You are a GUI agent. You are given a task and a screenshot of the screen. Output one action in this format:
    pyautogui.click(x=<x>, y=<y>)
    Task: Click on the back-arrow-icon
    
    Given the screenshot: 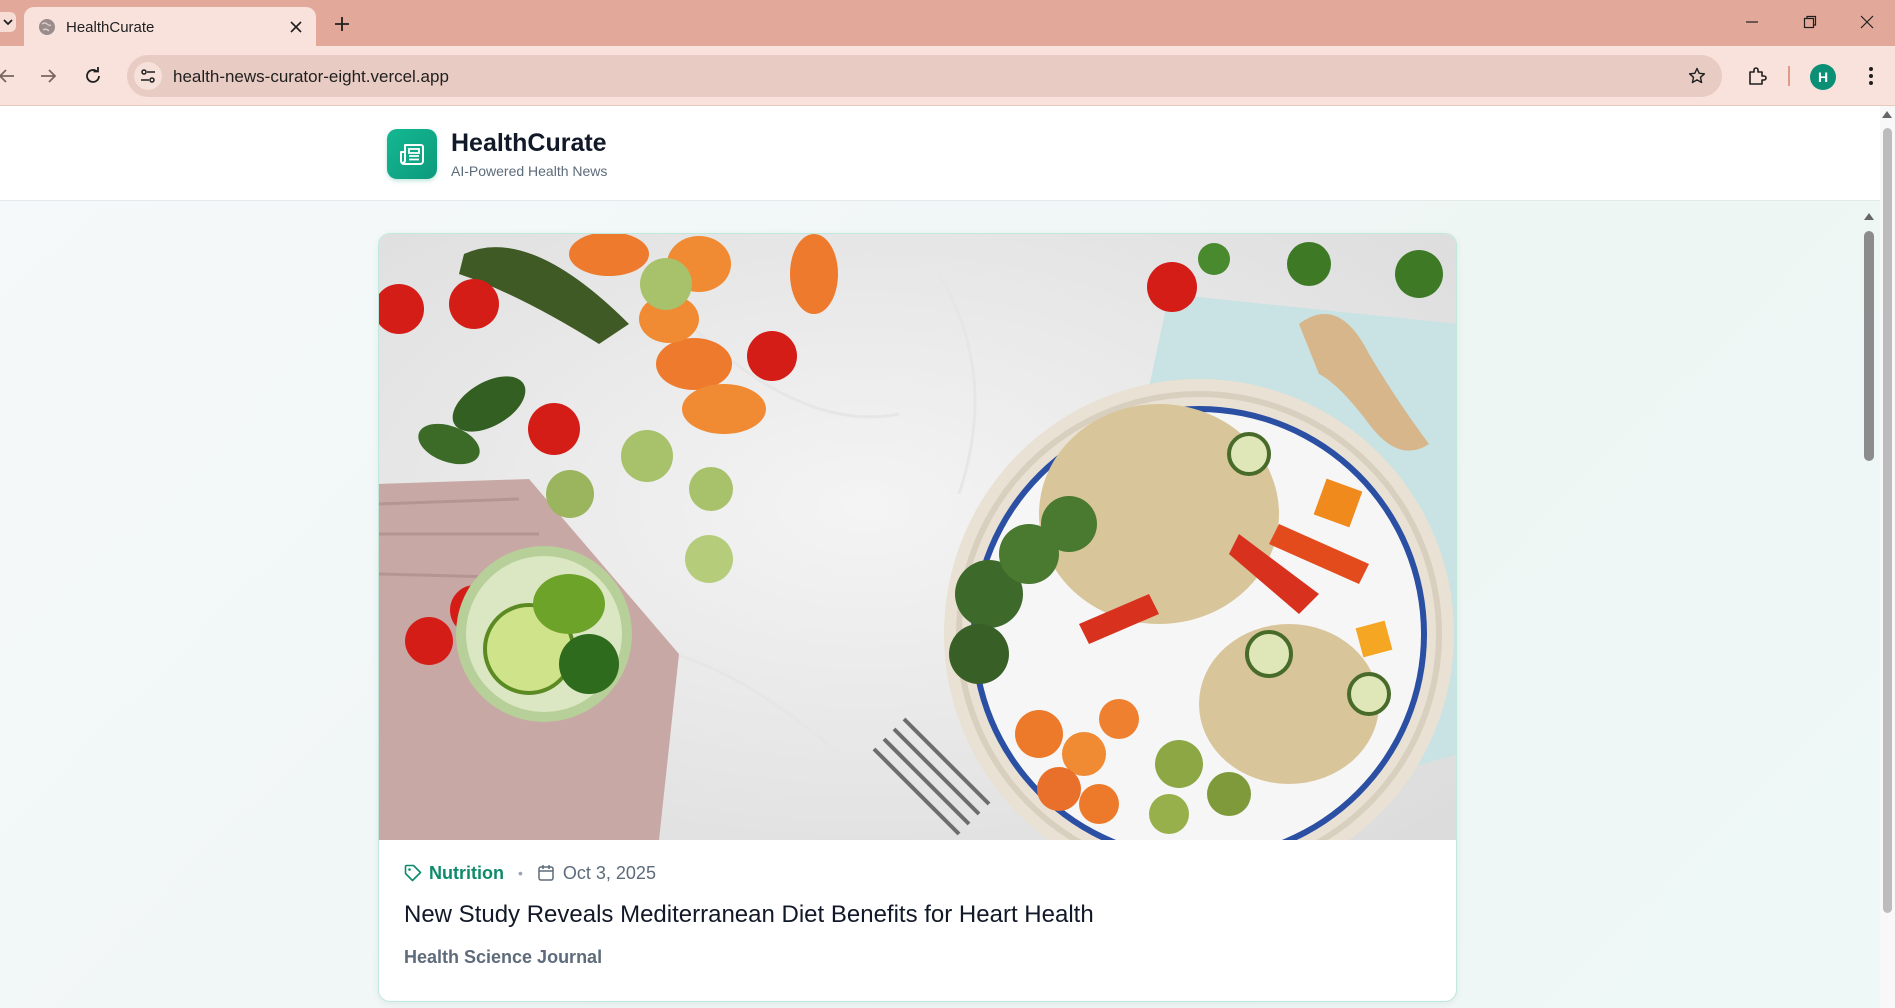 What is the action you would take?
    pyautogui.click(x=10, y=76)
    